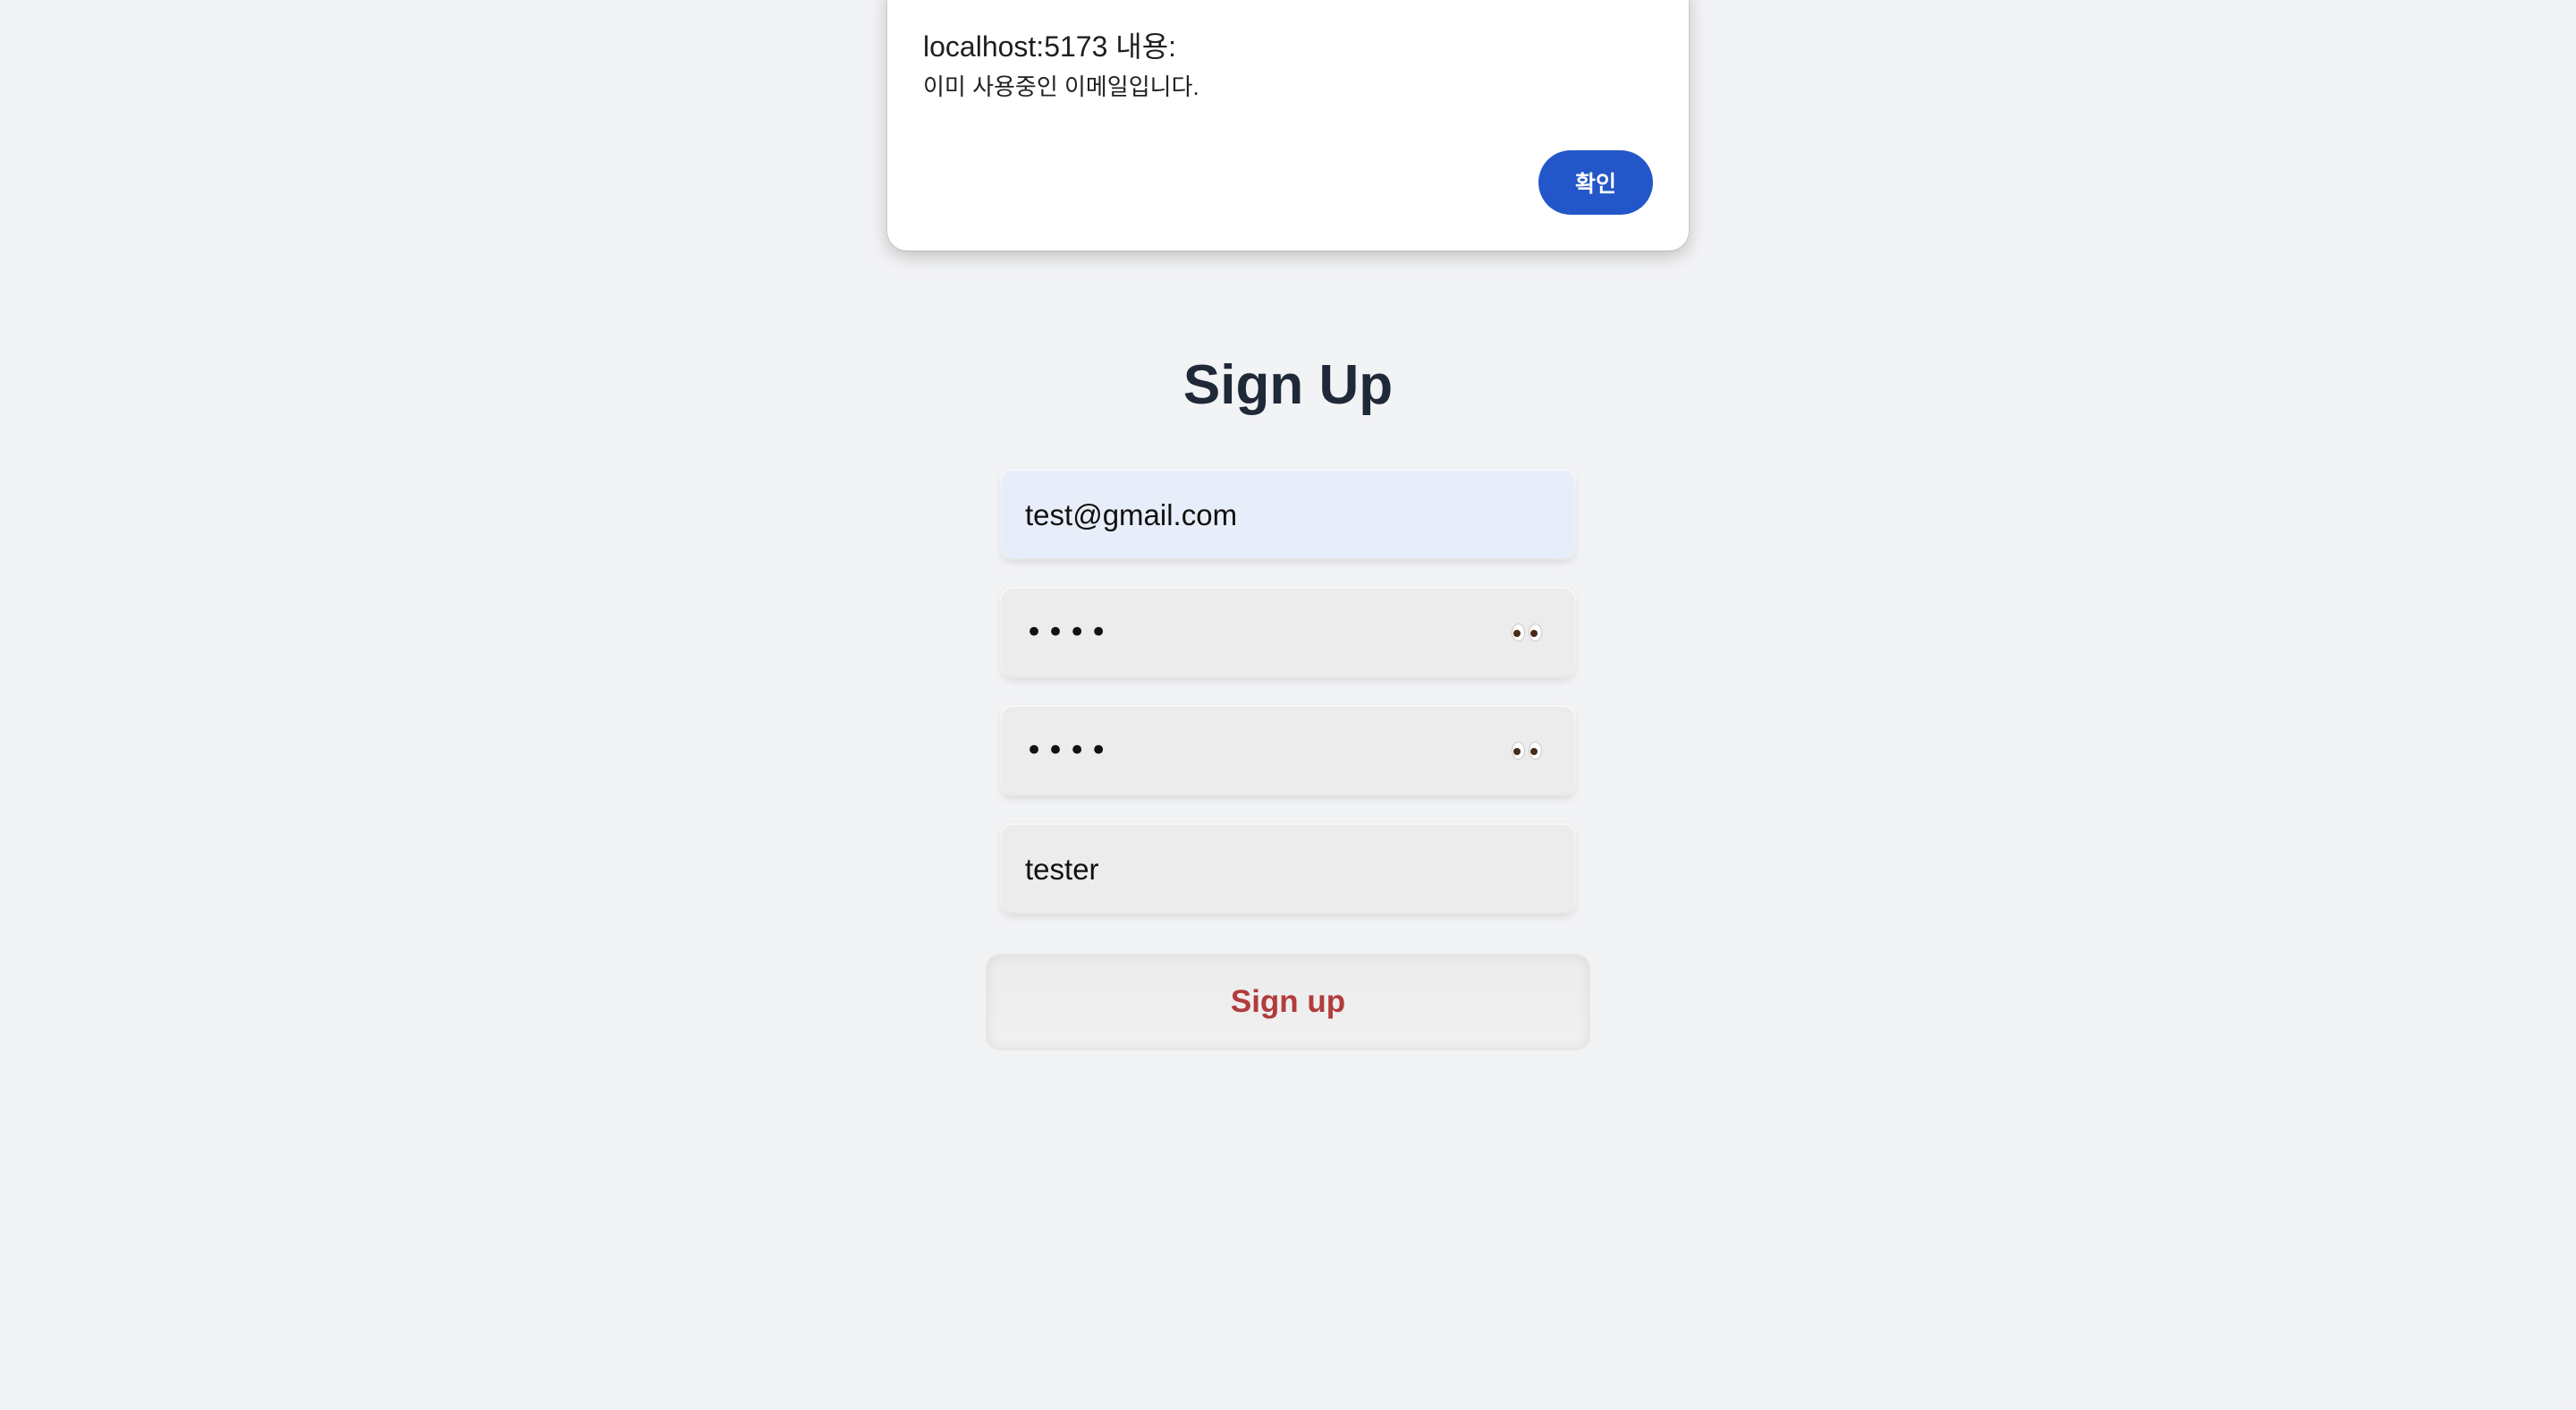  Describe the element at coordinates (1288, 632) in the screenshot. I see `password-field: ••••` at that location.